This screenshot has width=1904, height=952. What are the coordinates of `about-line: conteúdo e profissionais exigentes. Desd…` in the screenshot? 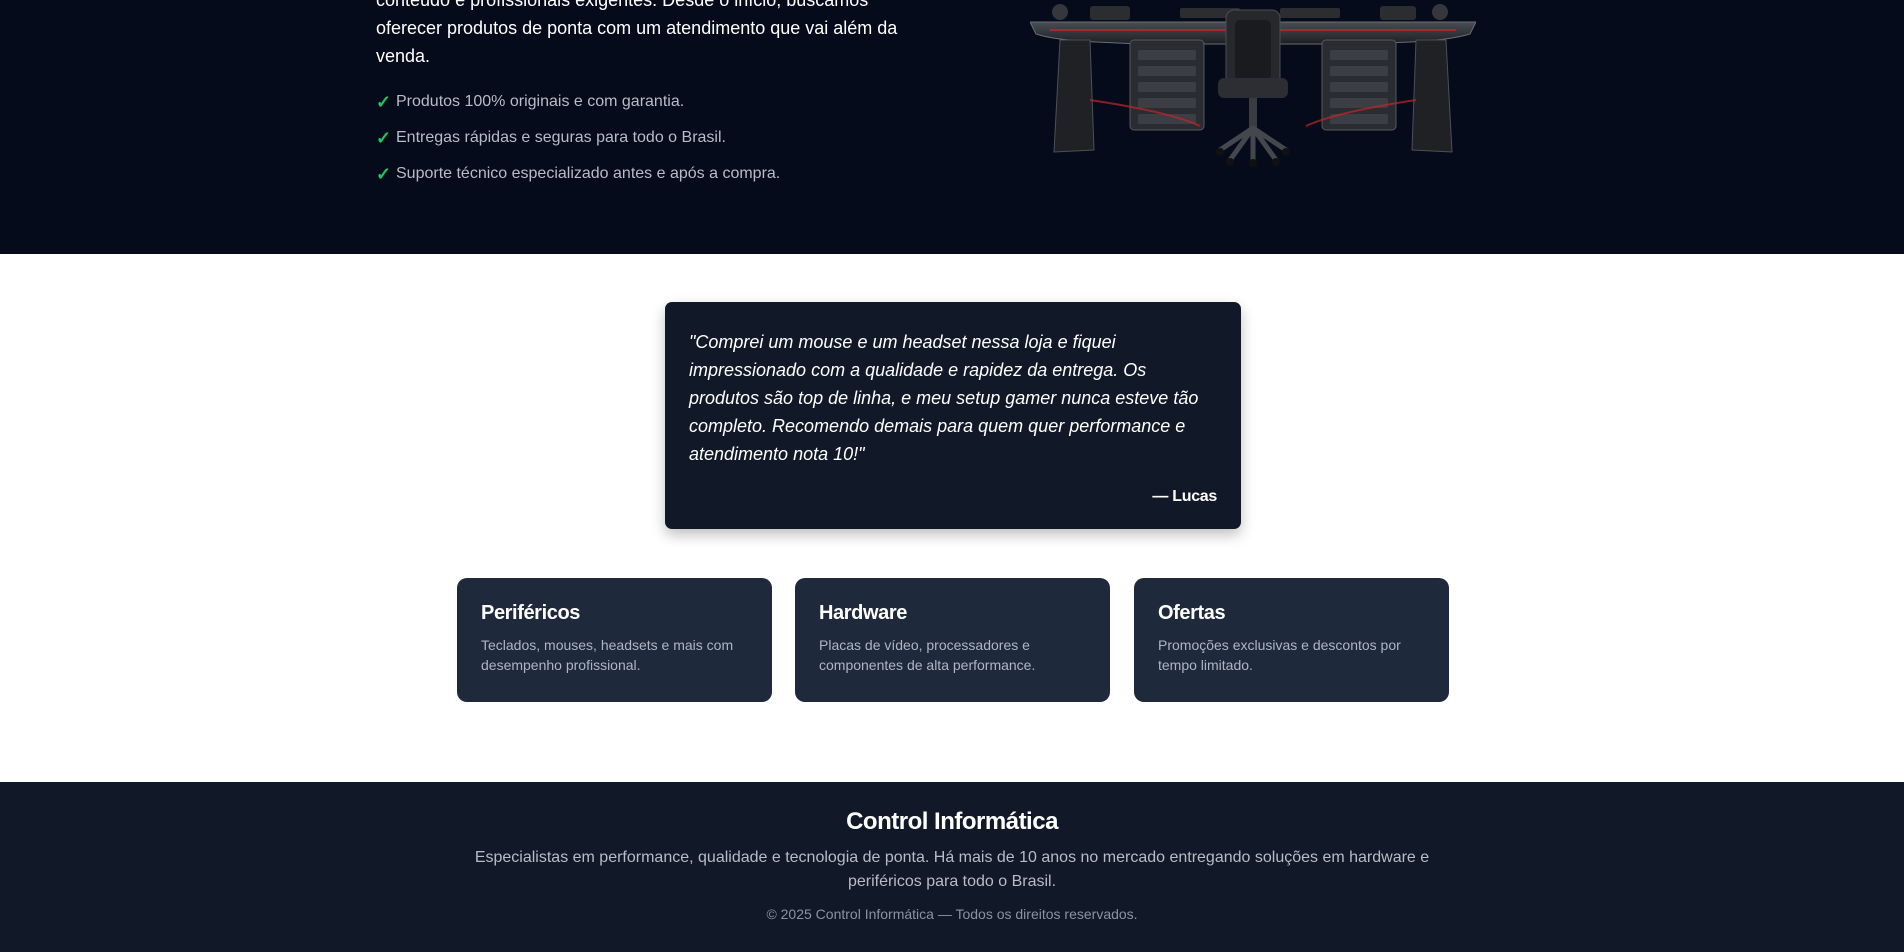 It's located at (622, 5).